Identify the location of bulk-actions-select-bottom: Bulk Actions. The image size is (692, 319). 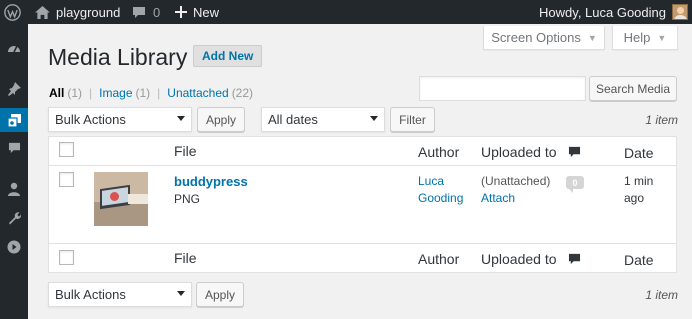
(120, 294).